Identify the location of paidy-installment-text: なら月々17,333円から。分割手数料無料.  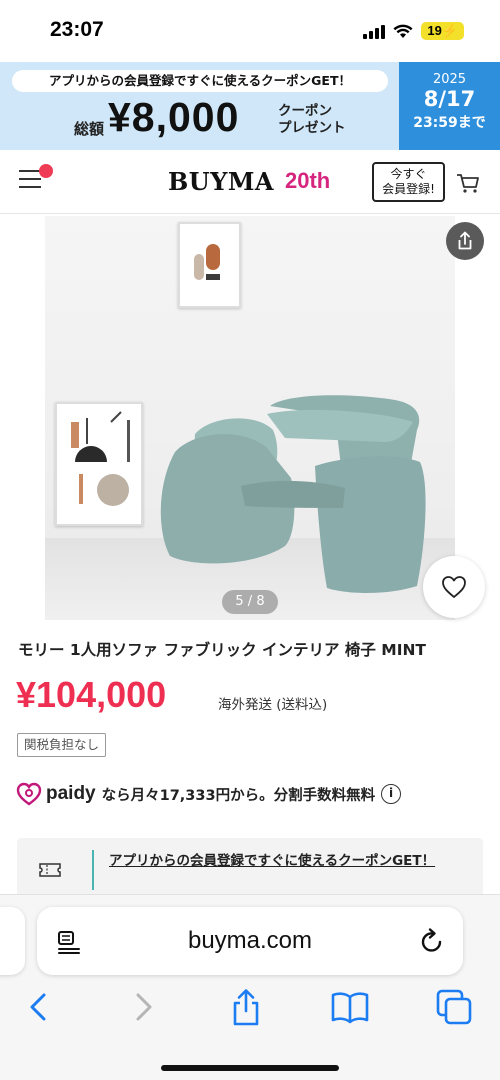
(238, 795).